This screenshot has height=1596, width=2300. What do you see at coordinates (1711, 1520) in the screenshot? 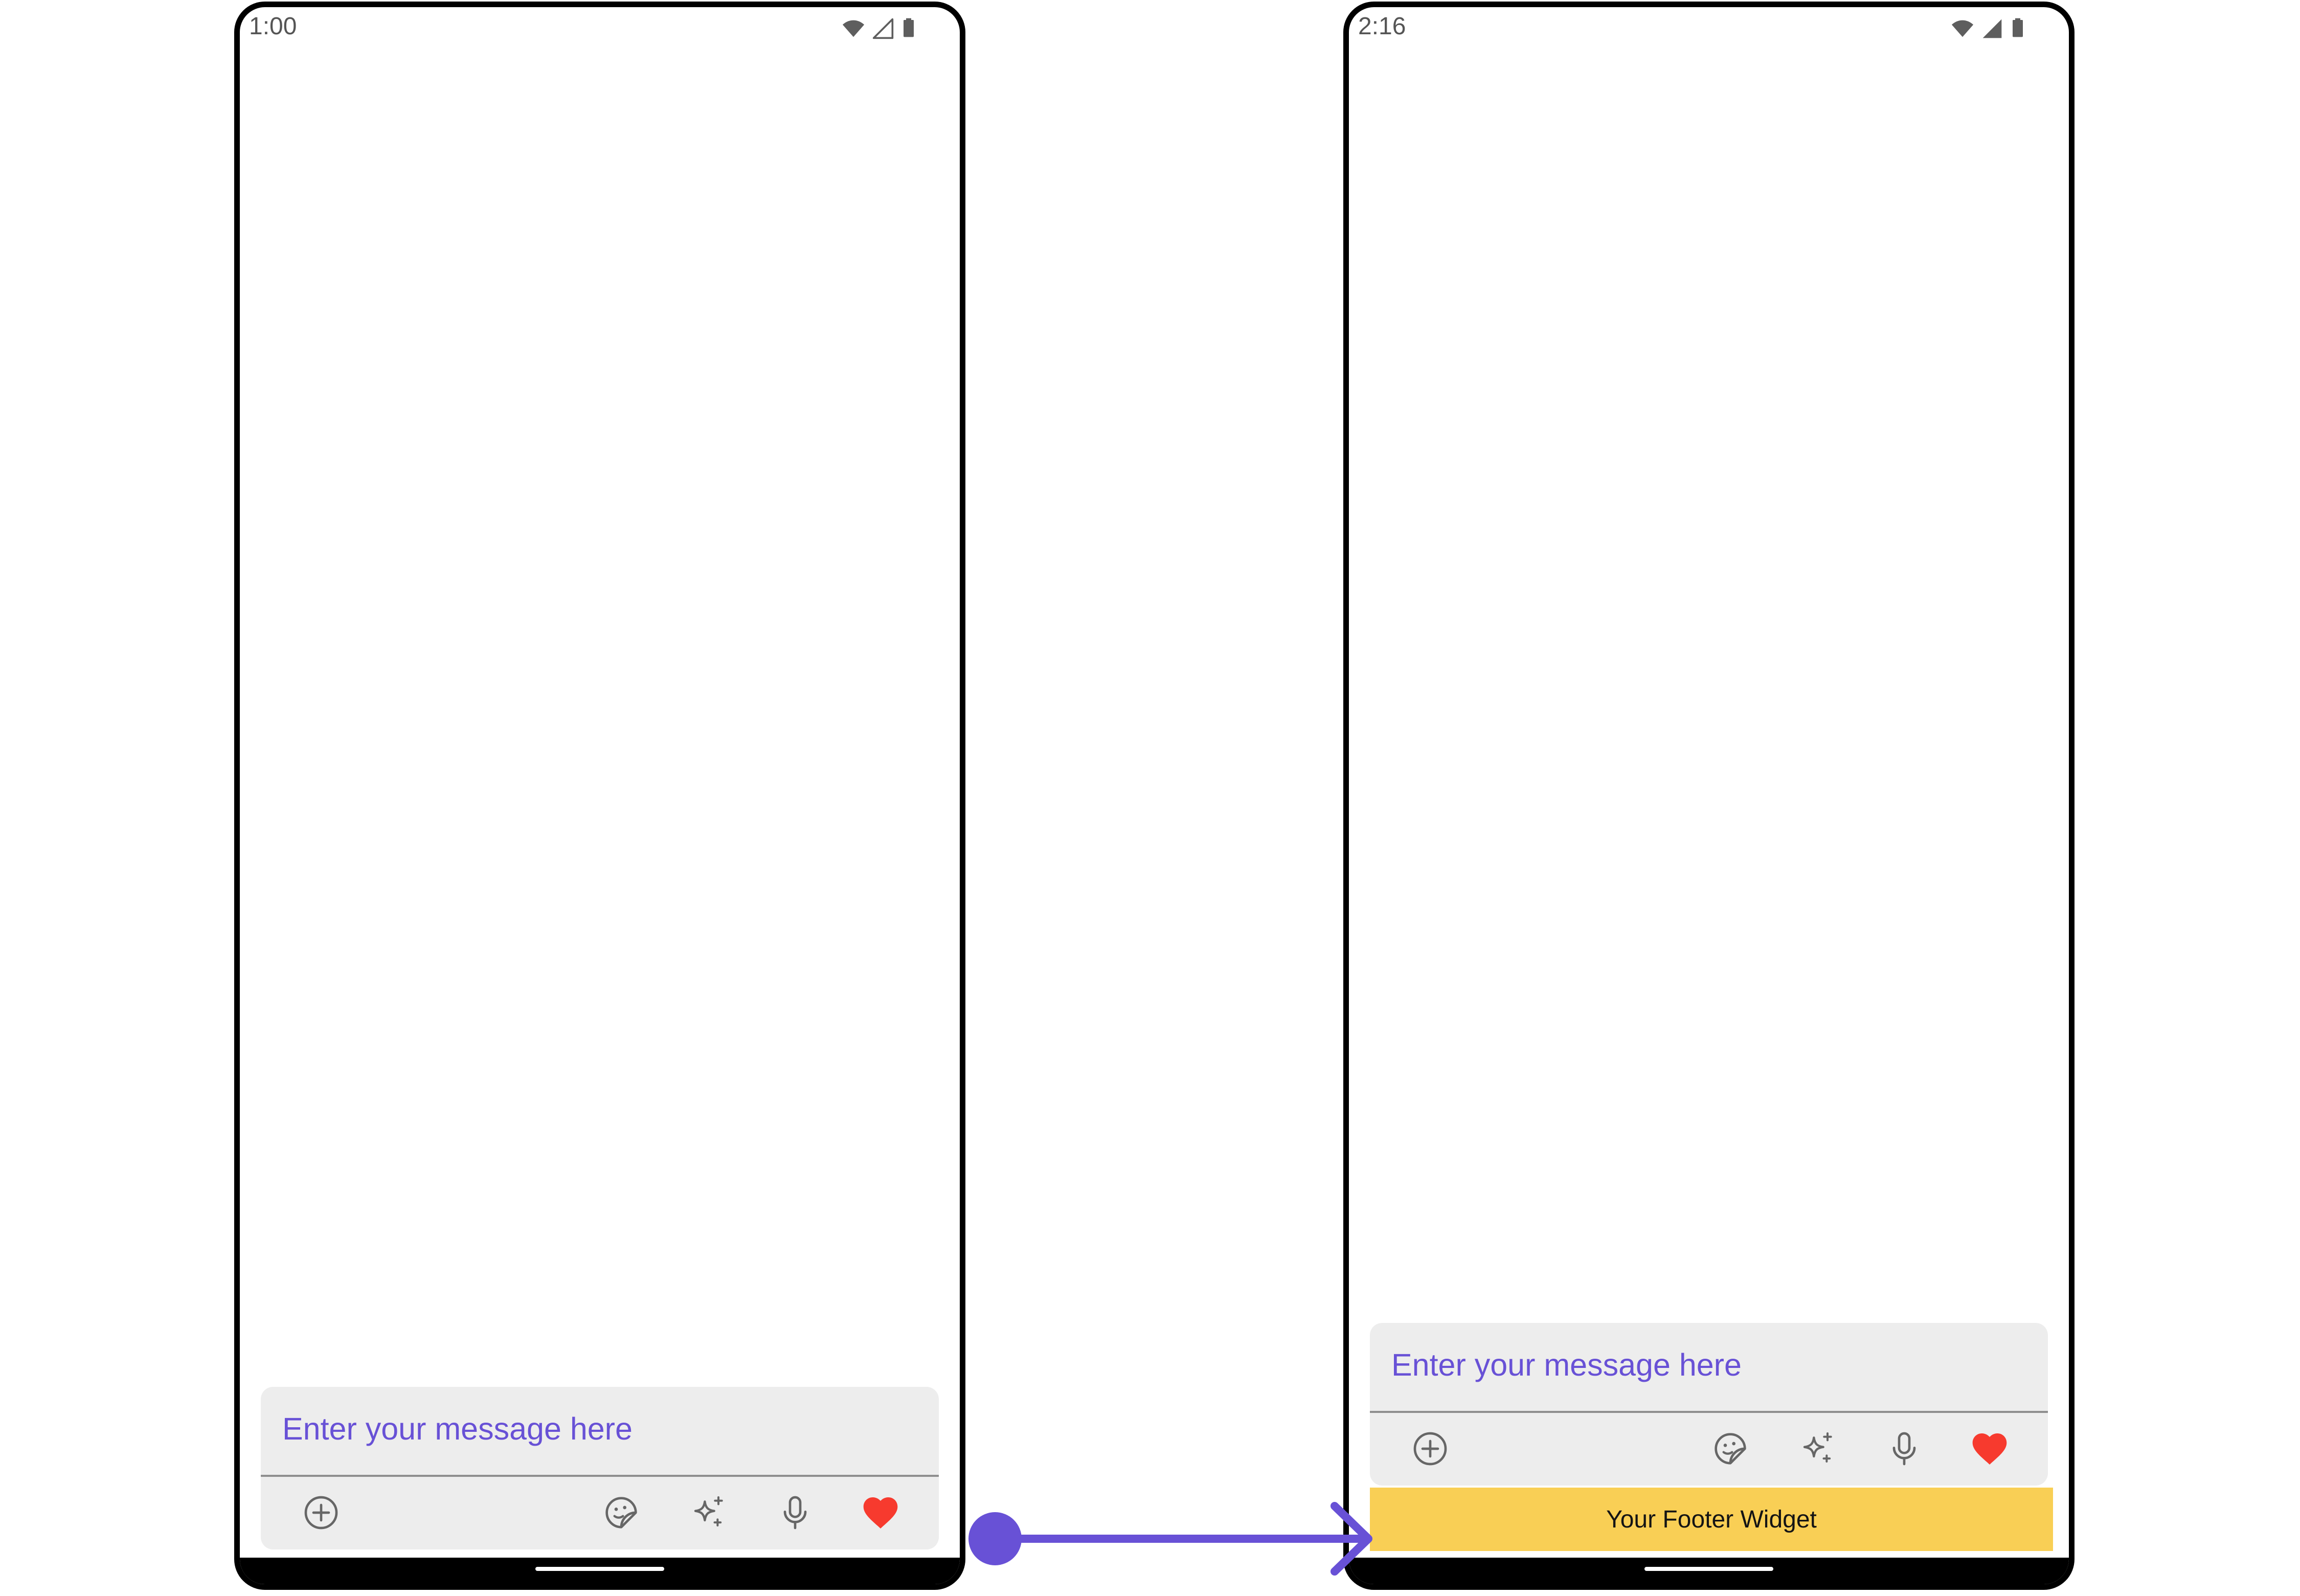
I see `footer-widget: Your Footer Widget` at bounding box center [1711, 1520].